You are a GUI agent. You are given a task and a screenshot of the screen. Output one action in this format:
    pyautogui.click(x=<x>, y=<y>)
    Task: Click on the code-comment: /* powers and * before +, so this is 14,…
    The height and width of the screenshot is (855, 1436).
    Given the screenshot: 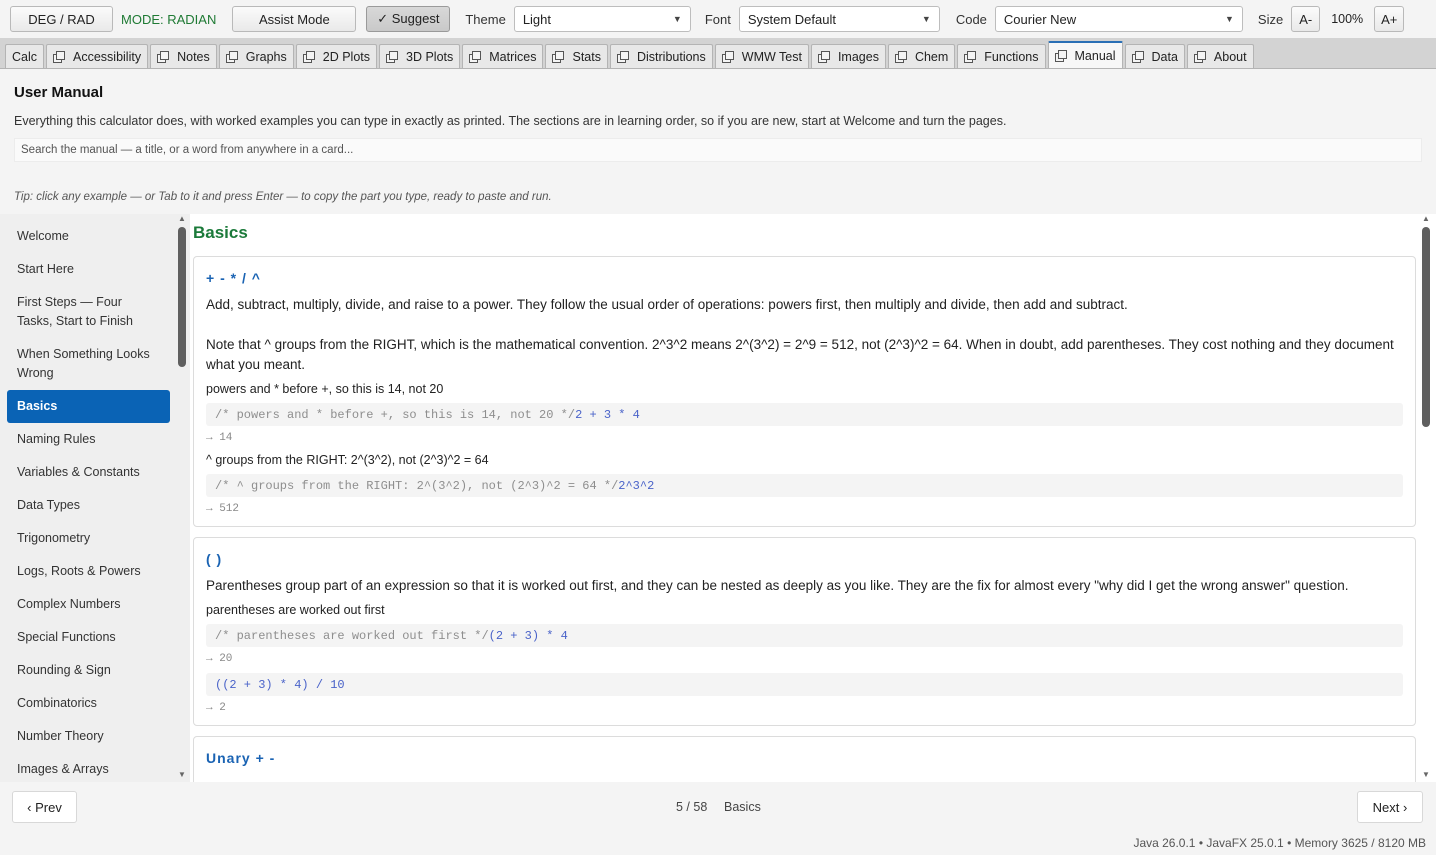 What is the action you would take?
    pyautogui.click(x=395, y=414)
    